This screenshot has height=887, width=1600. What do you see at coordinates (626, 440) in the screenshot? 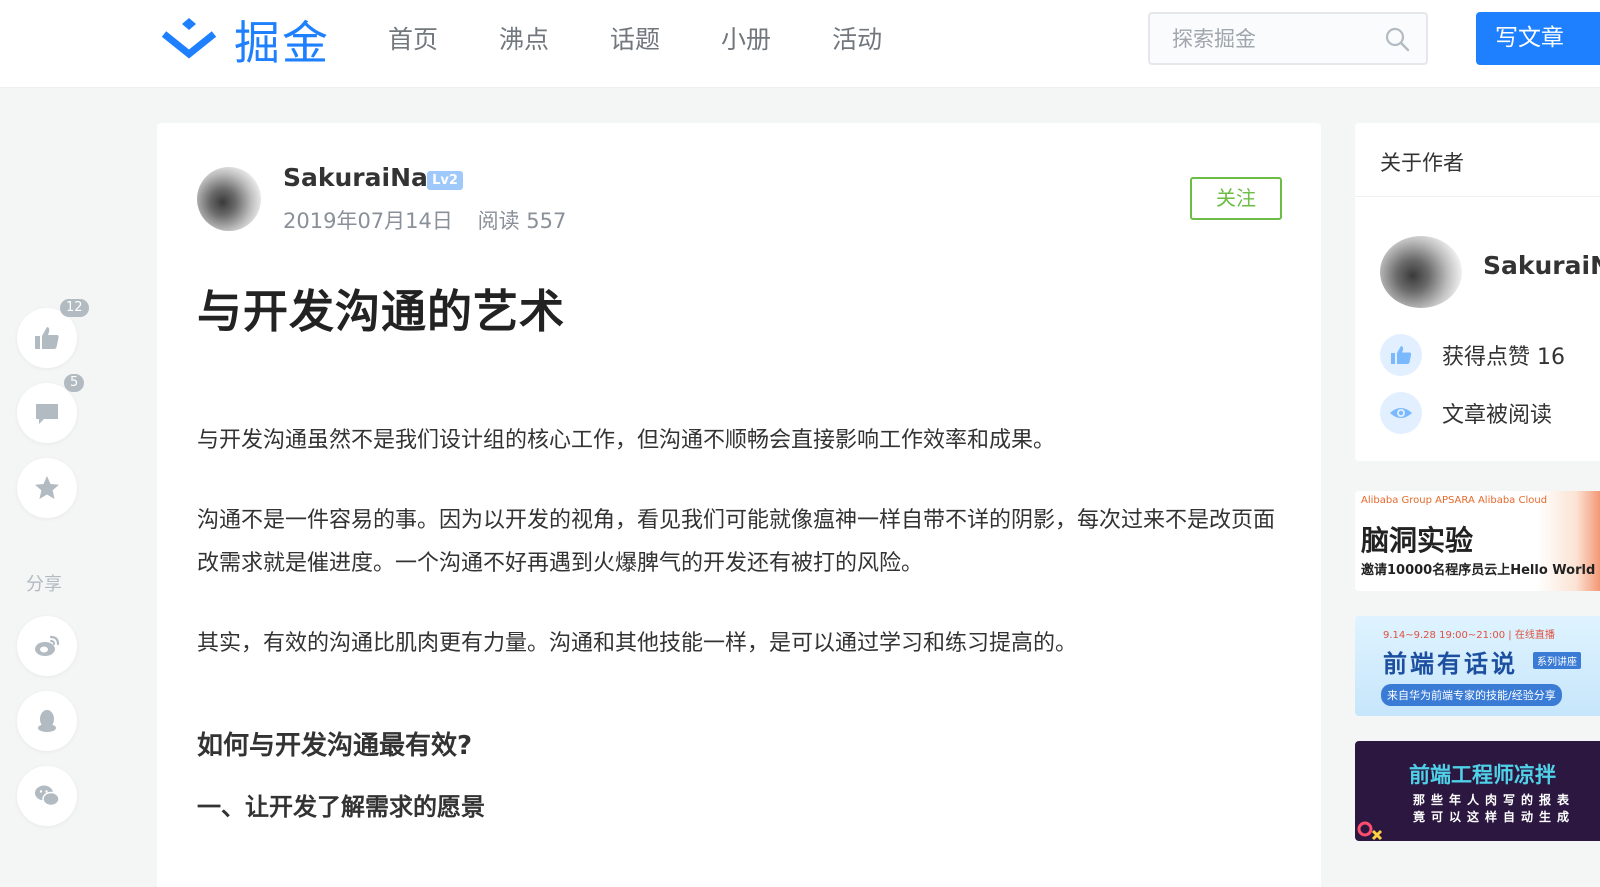
I see `paragraph: 与开发沟通虽然不是我们设计组的核心工作，但沟通不顺畅会直接影响工作效率和成果。` at bounding box center [626, 440].